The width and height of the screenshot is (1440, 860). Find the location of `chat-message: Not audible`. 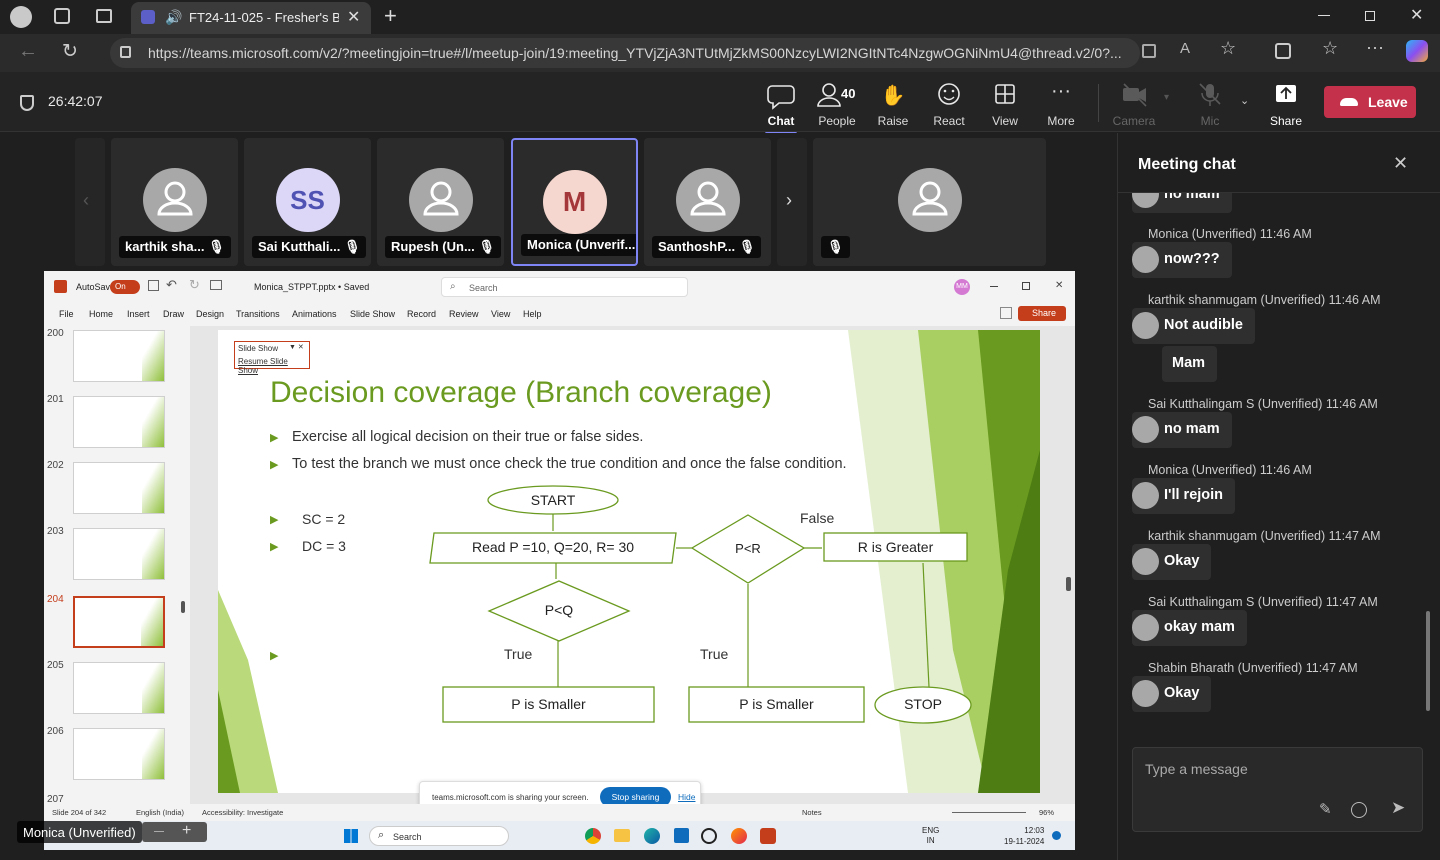

chat-message: Not audible is located at coordinates (1193, 326).